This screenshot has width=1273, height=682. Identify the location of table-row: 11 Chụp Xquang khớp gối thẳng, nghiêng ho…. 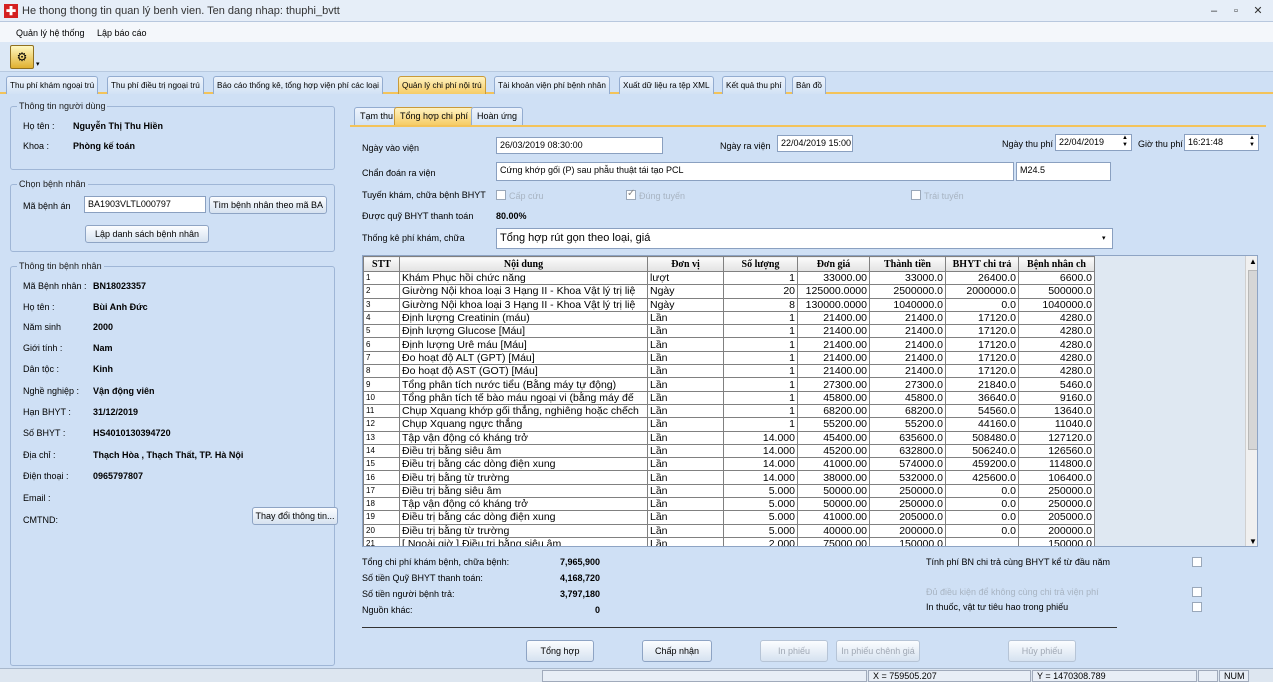
(729, 411).